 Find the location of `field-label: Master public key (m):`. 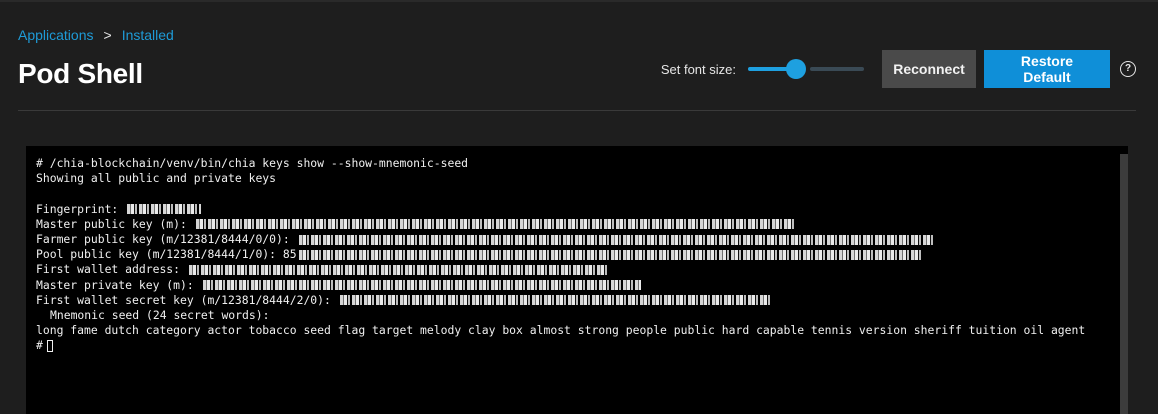

field-label: Master public key (m): is located at coordinates (115, 223).